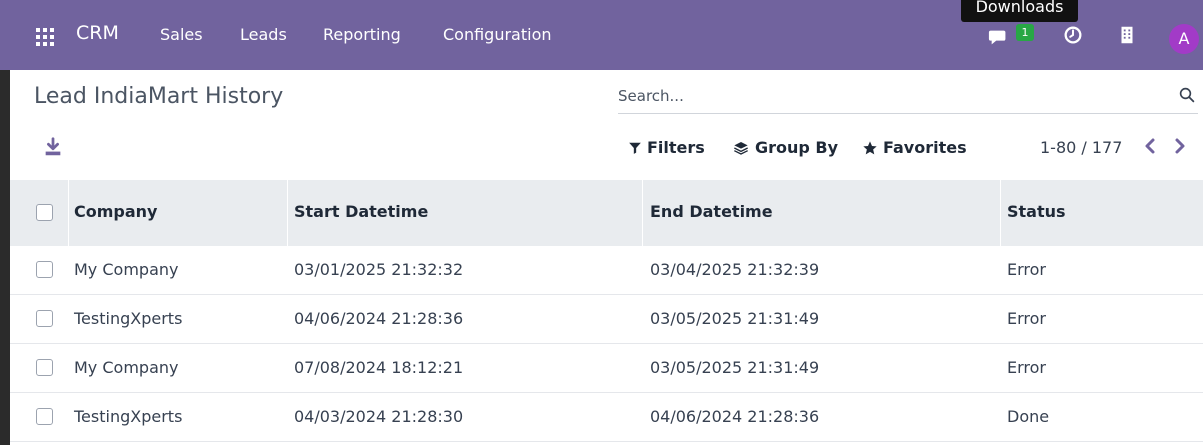 The height and width of the screenshot is (445, 1203). Describe the element at coordinates (735, 269) in the screenshot. I see `cell-end-datetime: 03/04/2025 21:32:39` at that location.